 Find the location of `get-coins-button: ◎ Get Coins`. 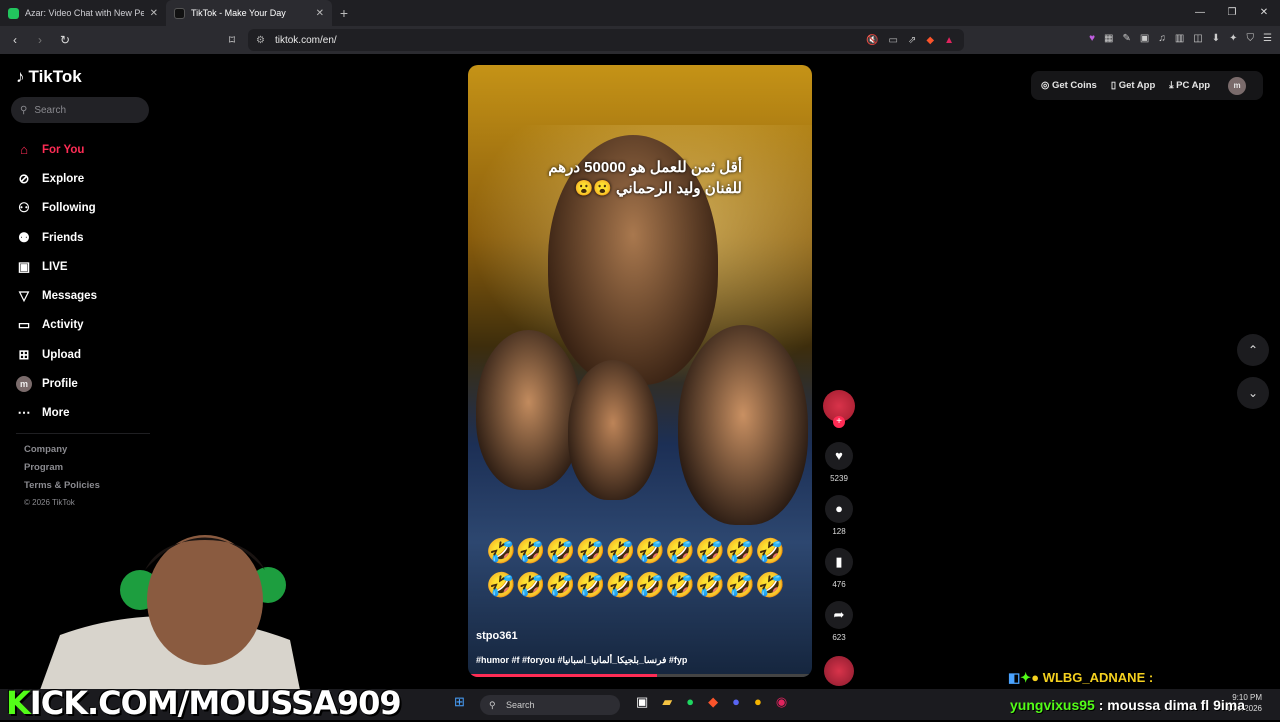

get-coins-button: ◎ Get Coins is located at coordinates (1069, 85).